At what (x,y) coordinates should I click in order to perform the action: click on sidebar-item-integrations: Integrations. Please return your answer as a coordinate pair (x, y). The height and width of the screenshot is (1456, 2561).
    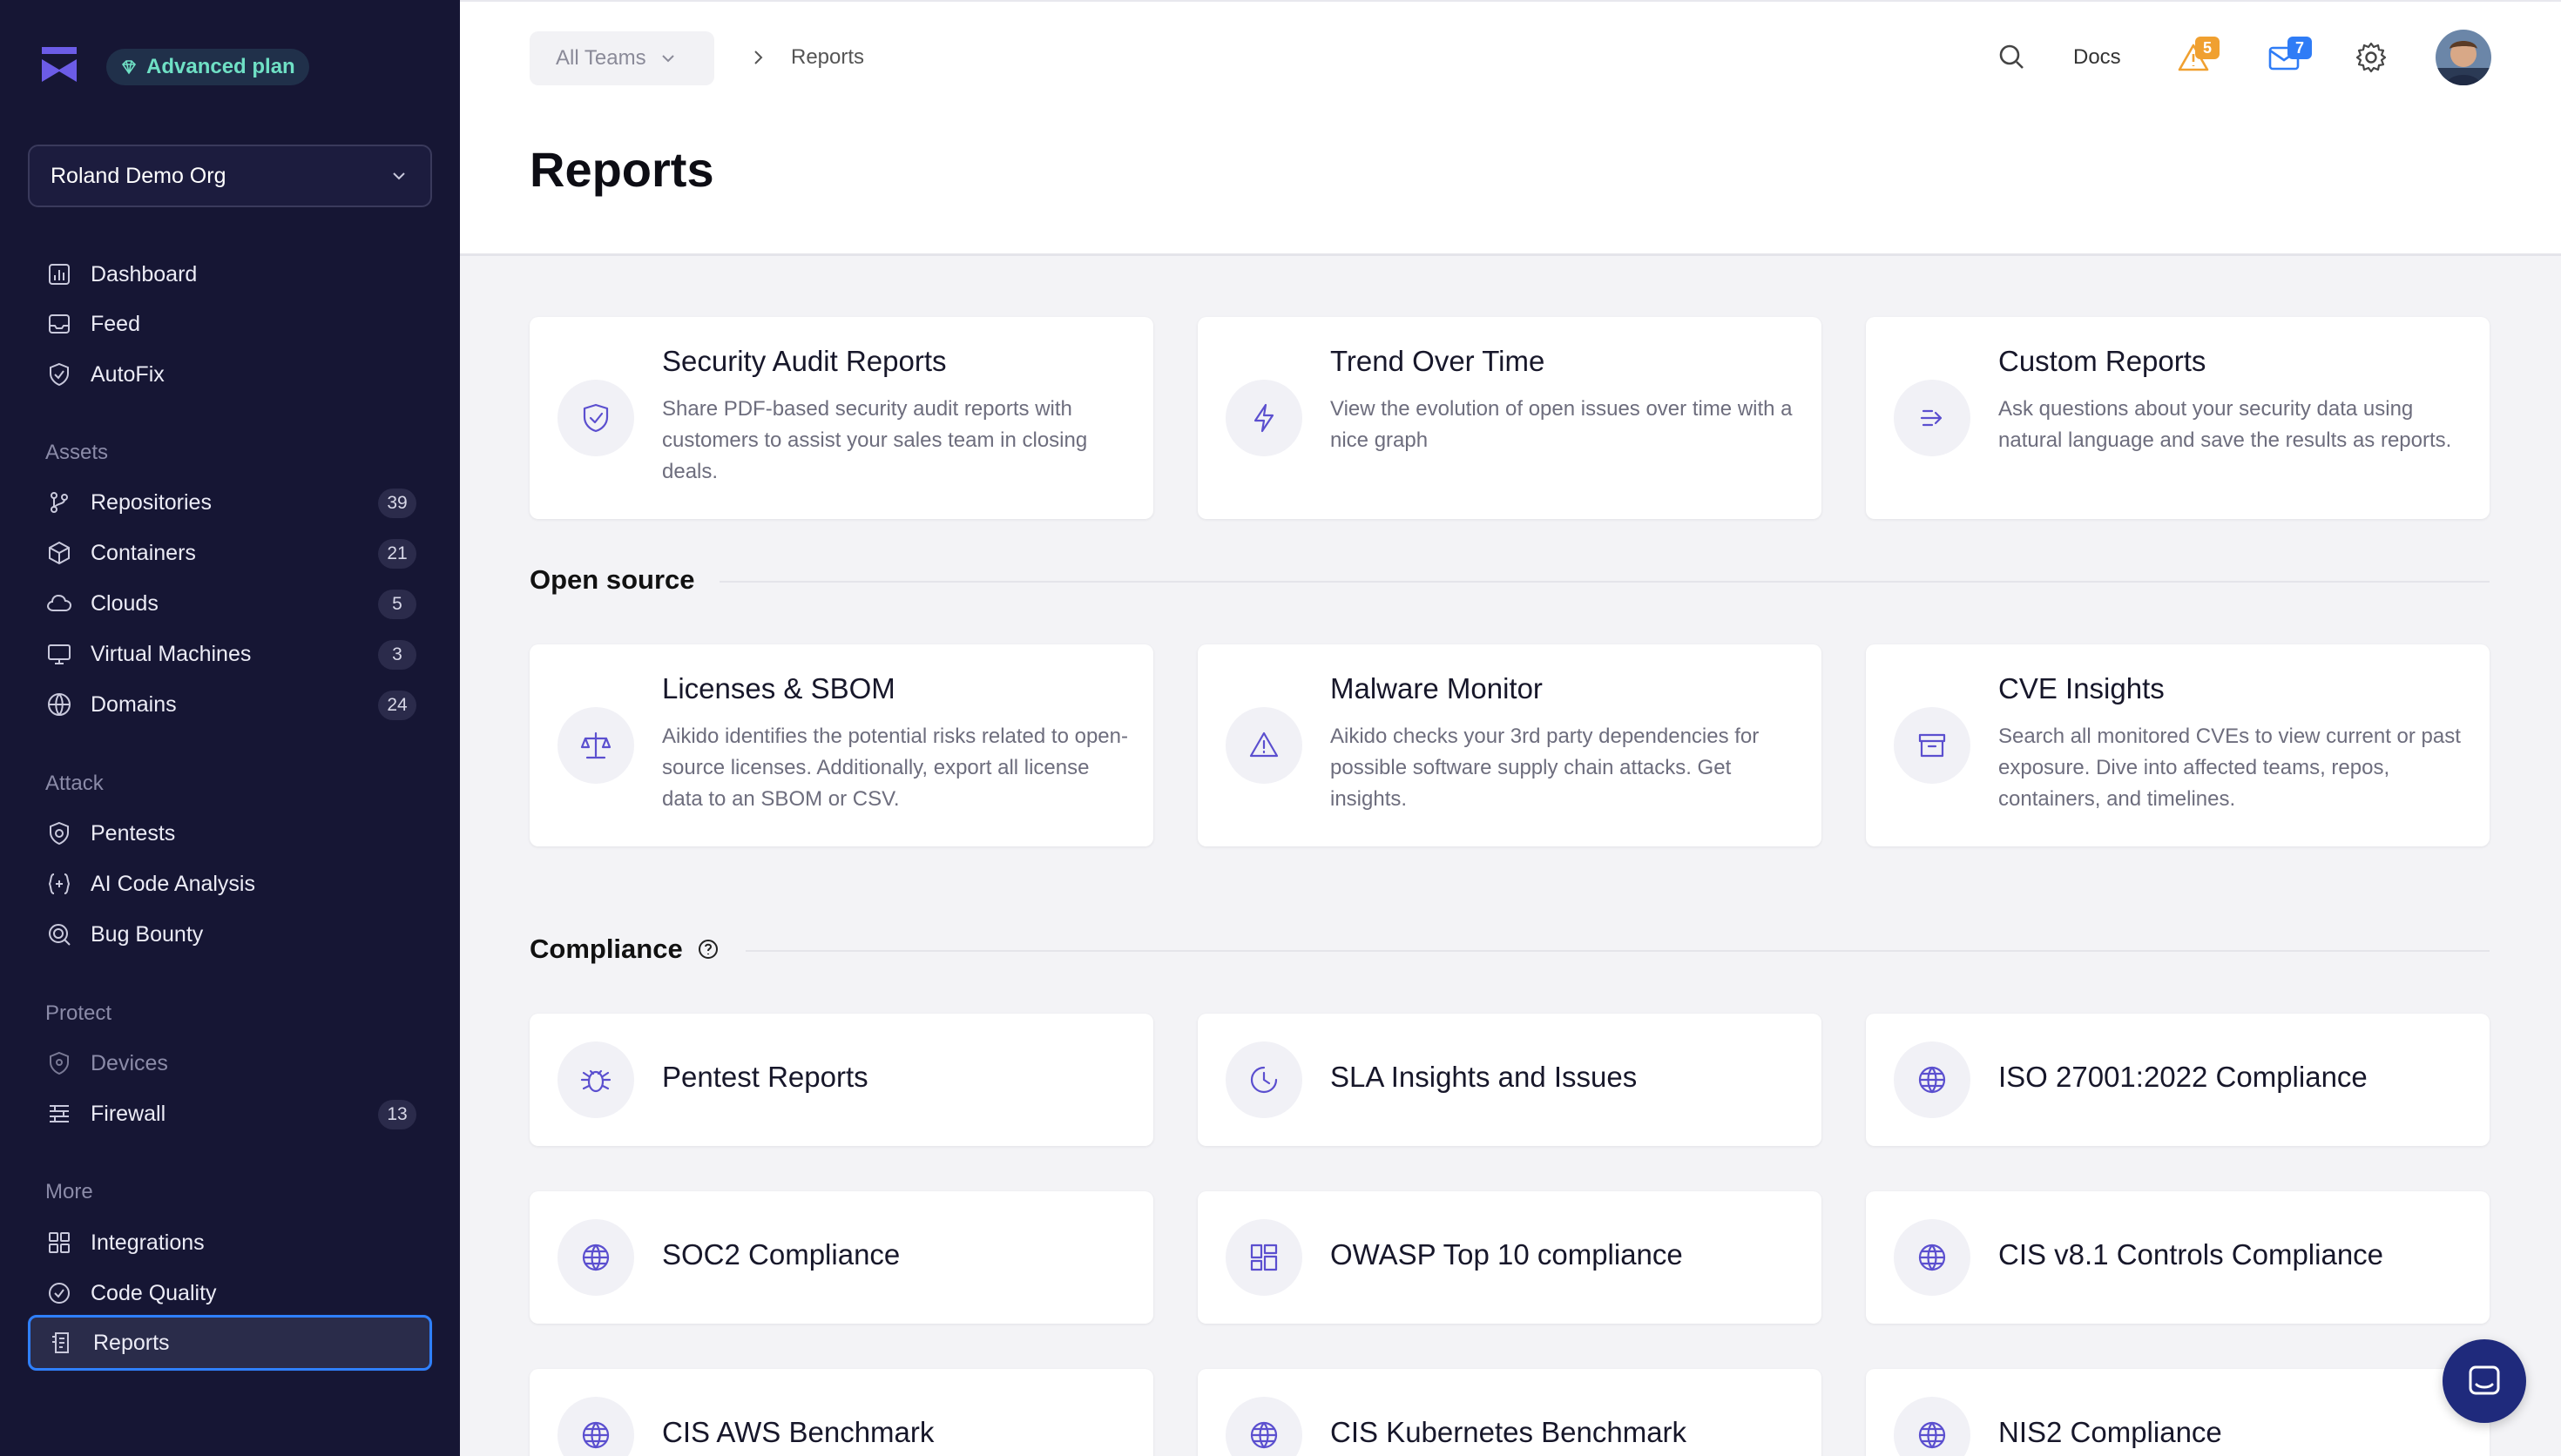
    Looking at the image, I should click on (230, 1242).